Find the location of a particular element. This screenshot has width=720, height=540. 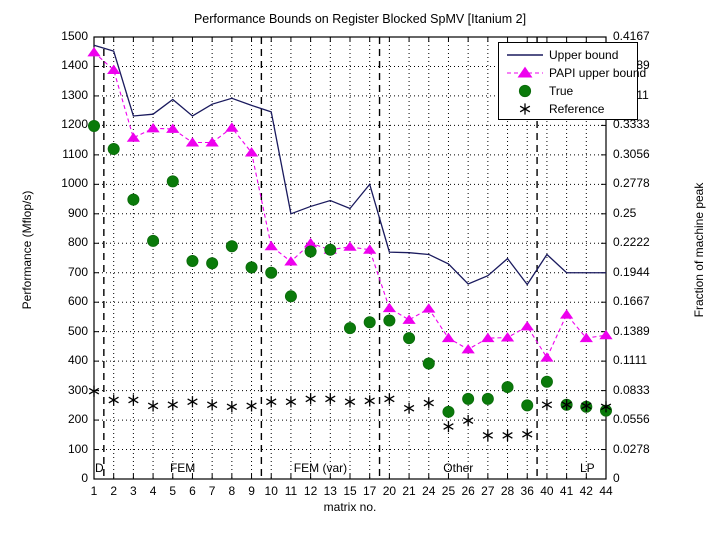

group-label: LP is located at coordinates (587, 468).